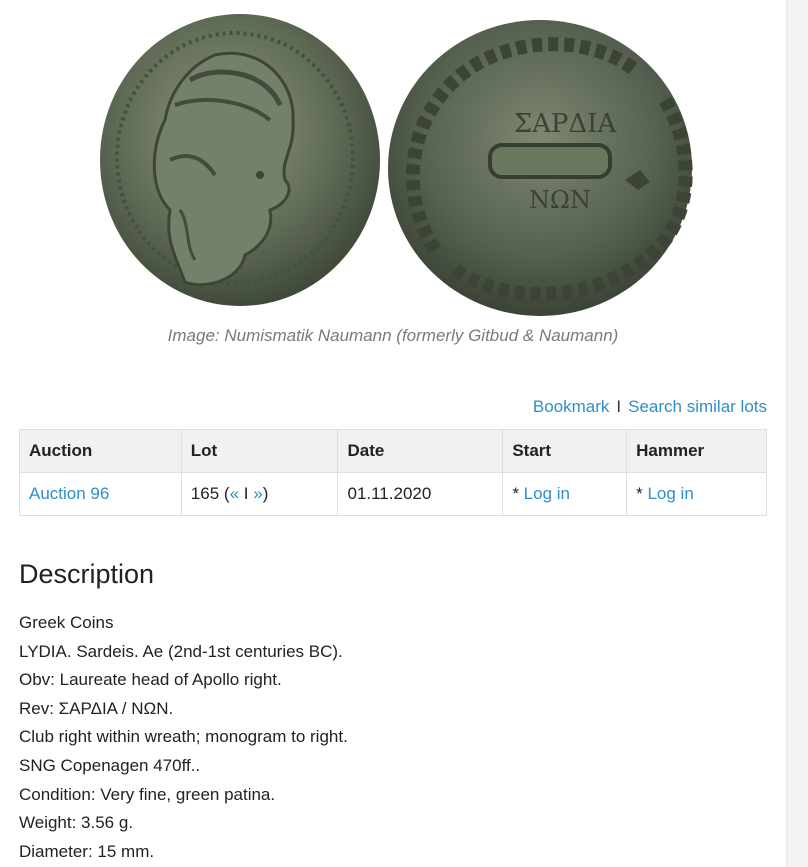 Image resolution: width=808 pixels, height=867 pixels. I want to click on description-line: Weight: 3.56 g., so click(76, 823).